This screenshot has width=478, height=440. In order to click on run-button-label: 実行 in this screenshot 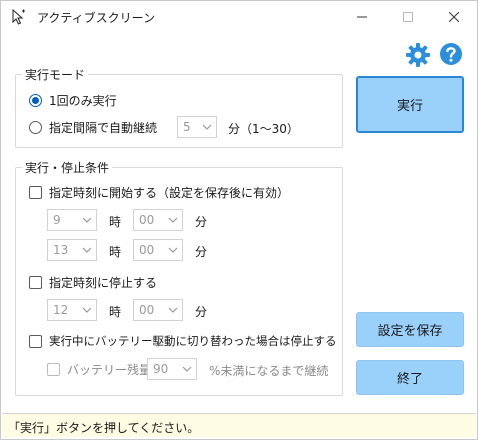, I will do `click(409, 106)`.